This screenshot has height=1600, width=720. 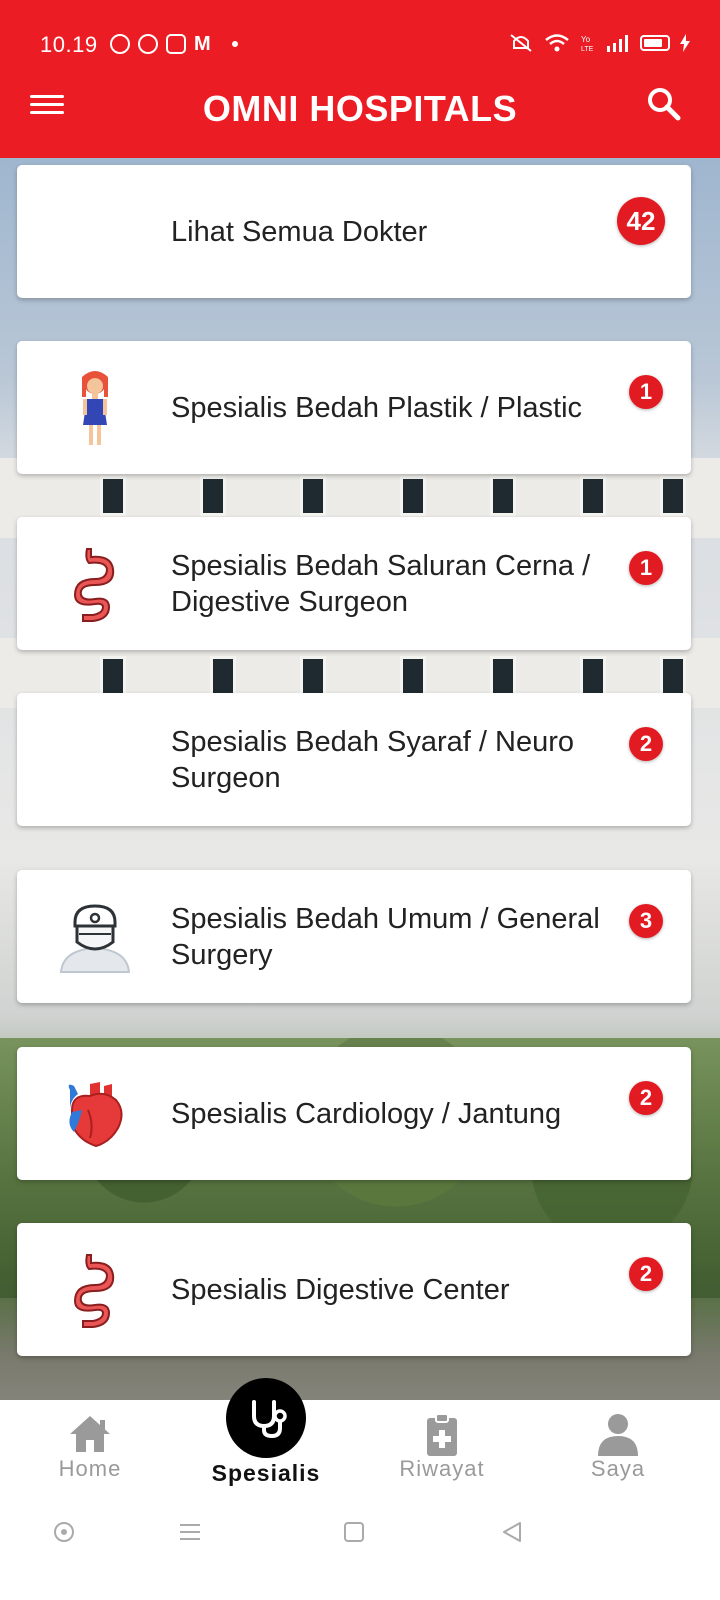 What do you see at coordinates (512, 1532) in the screenshot?
I see `back-icon` at bounding box center [512, 1532].